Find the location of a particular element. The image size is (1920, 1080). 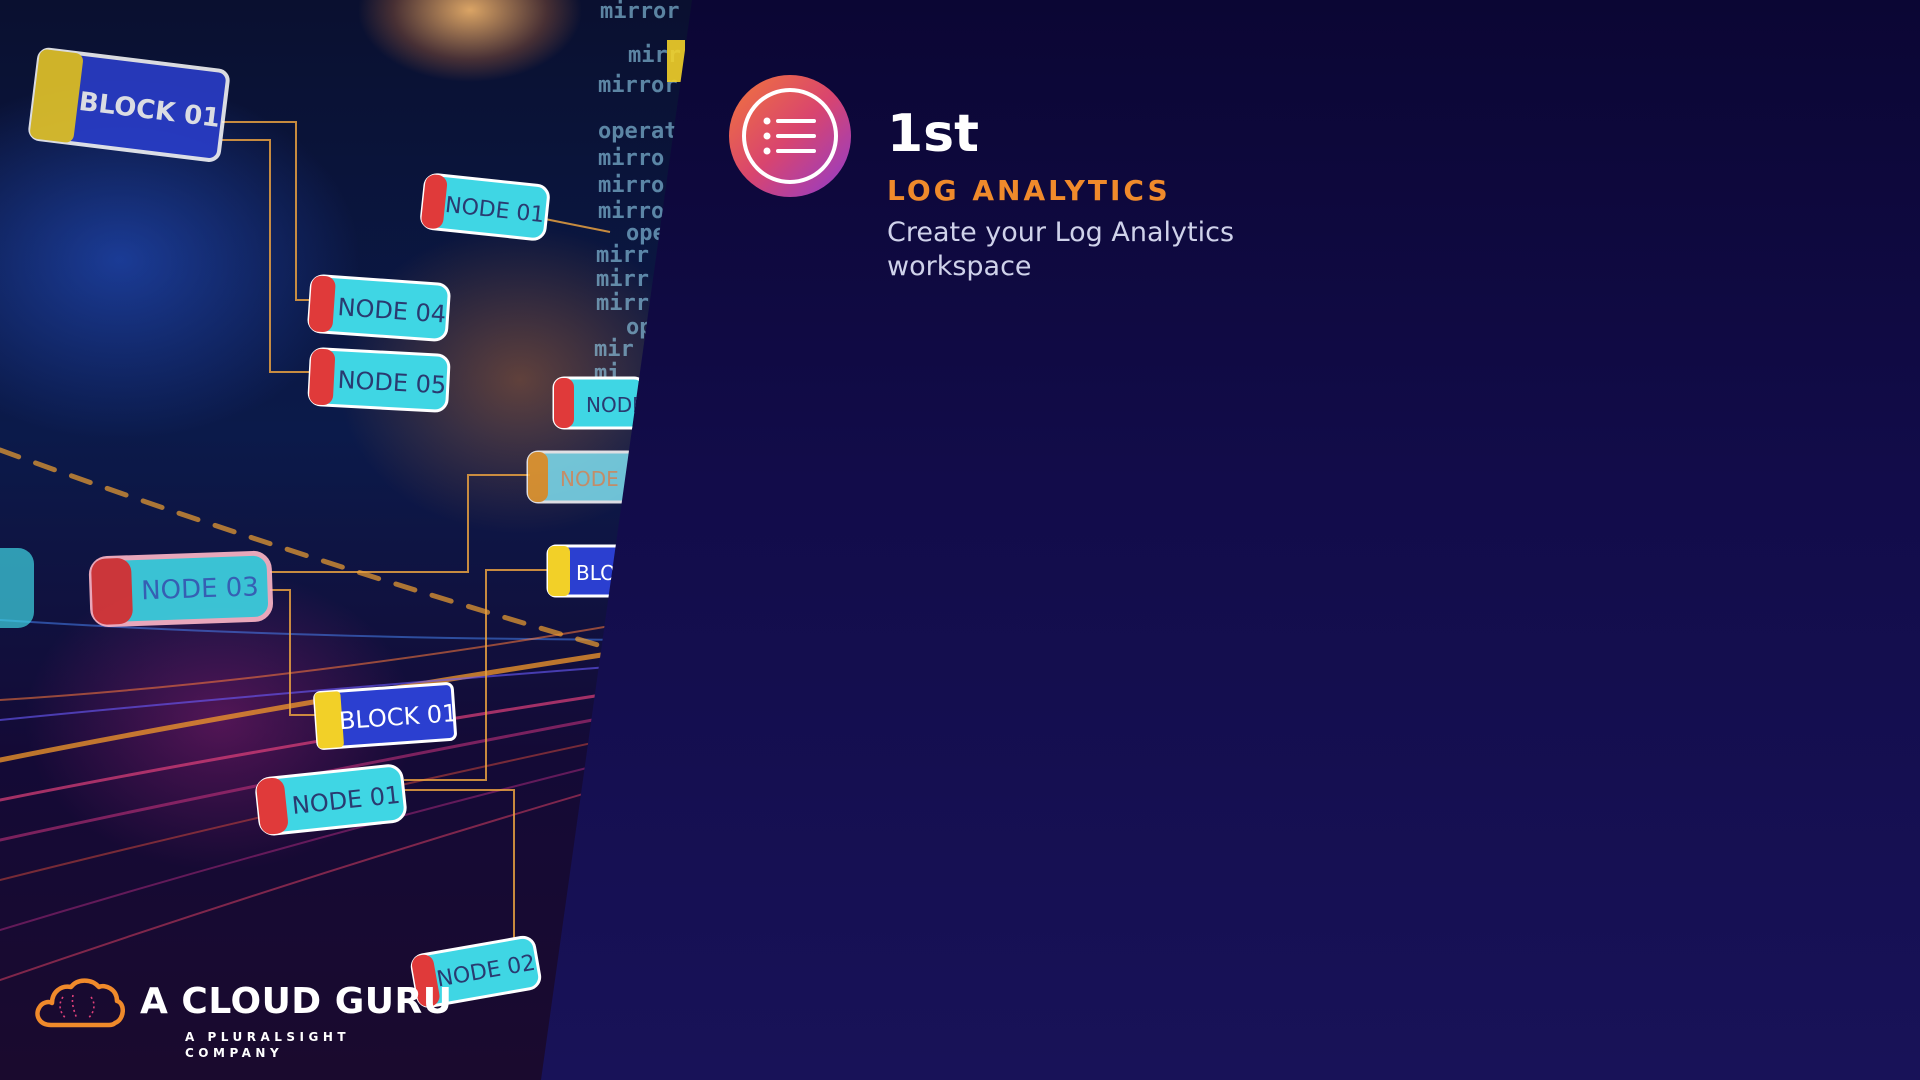

list-glyph-icon is located at coordinates (789, 136).